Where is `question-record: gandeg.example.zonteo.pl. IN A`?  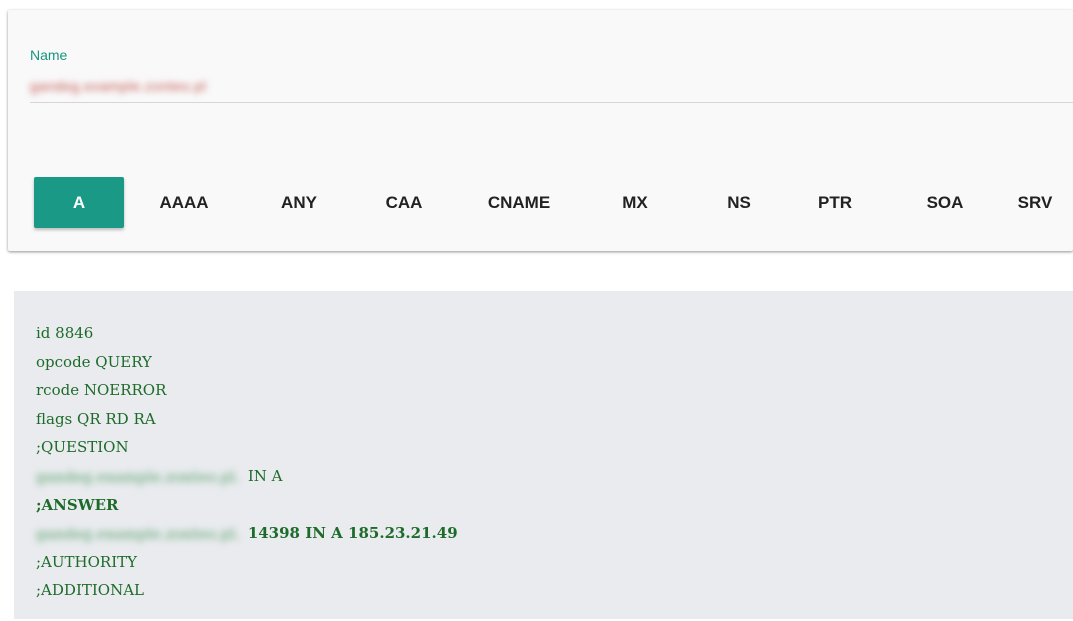 question-record: gandeg.example.zonteo.pl. IN A is located at coordinates (247, 476).